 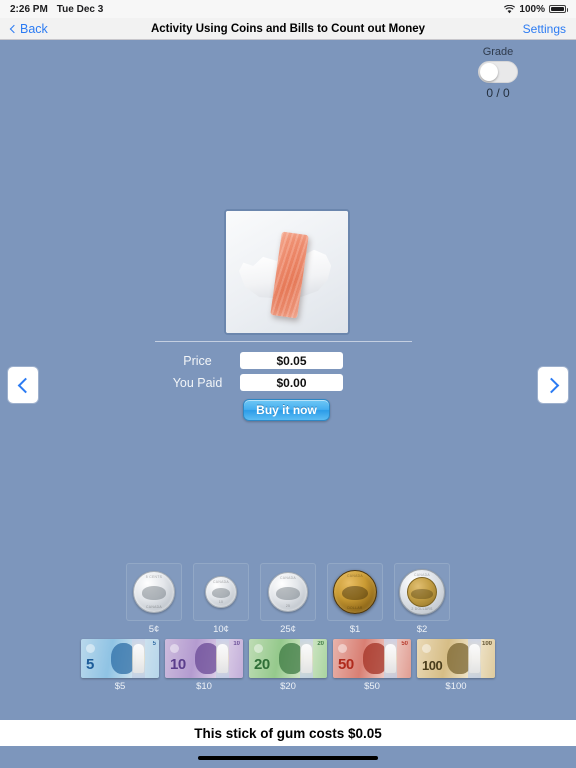 I want to click on coin-2-dollars: CANADA 2 DOLLARS, so click(x=422, y=592).